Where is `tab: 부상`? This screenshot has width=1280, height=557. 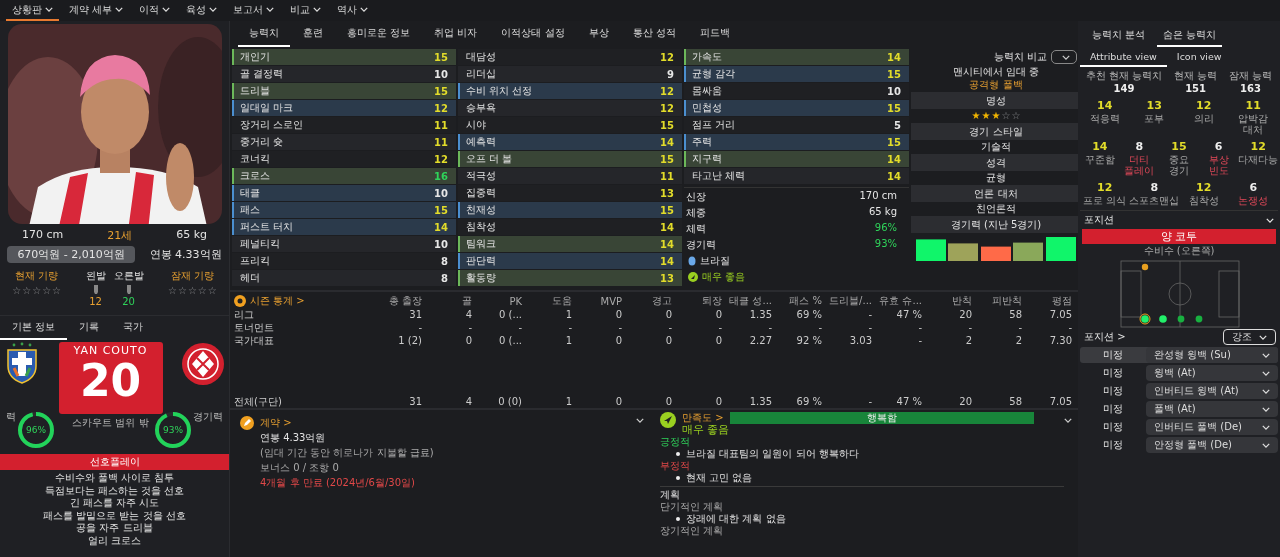
tab: 부상 is located at coordinates (598, 35).